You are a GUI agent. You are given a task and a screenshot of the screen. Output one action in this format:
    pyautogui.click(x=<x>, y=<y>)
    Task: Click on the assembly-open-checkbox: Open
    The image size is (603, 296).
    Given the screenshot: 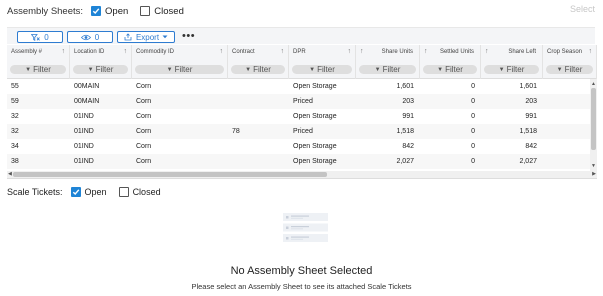 What is the action you would take?
    pyautogui.click(x=109, y=11)
    